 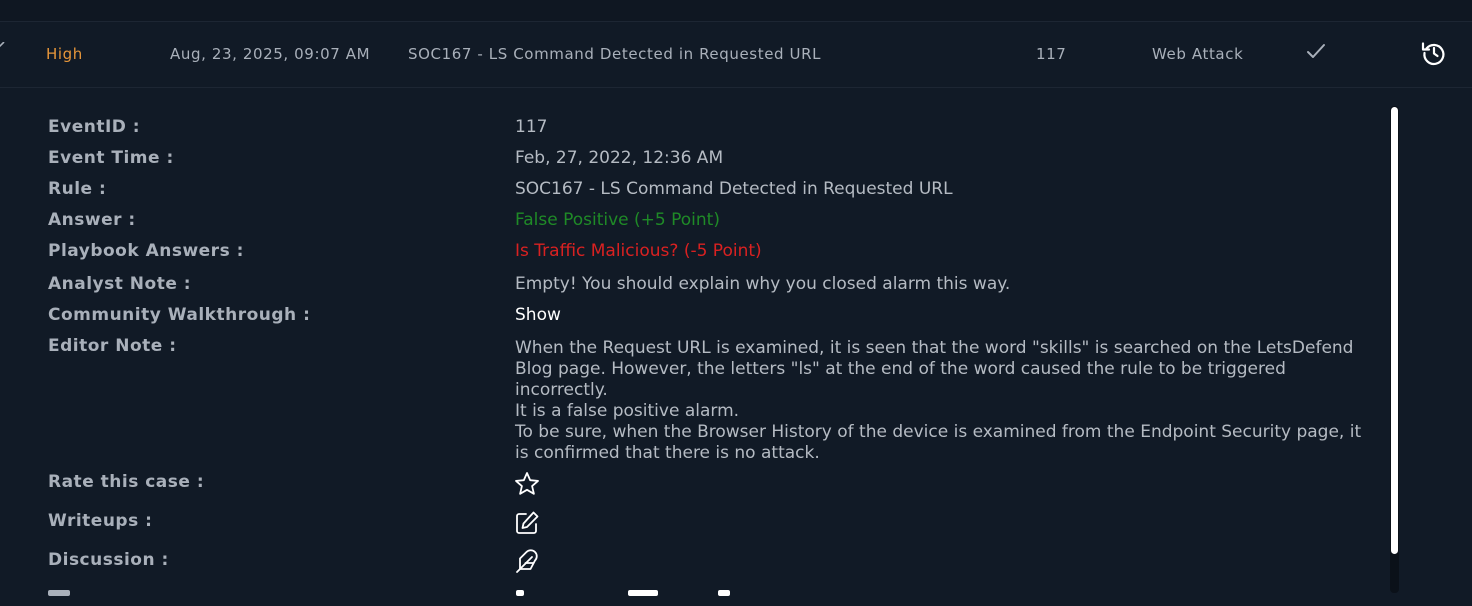 What do you see at coordinates (270, 54) in the screenshot?
I see `alert-time: Aug, 23, 2025, 09:07 AM` at bounding box center [270, 54].